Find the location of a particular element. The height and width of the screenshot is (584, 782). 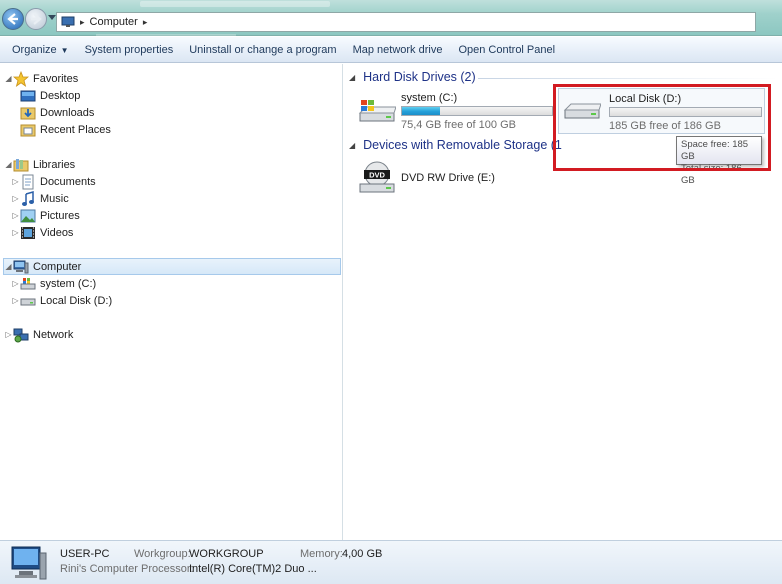

nav-label: Network is located at coordinates (53, 334).